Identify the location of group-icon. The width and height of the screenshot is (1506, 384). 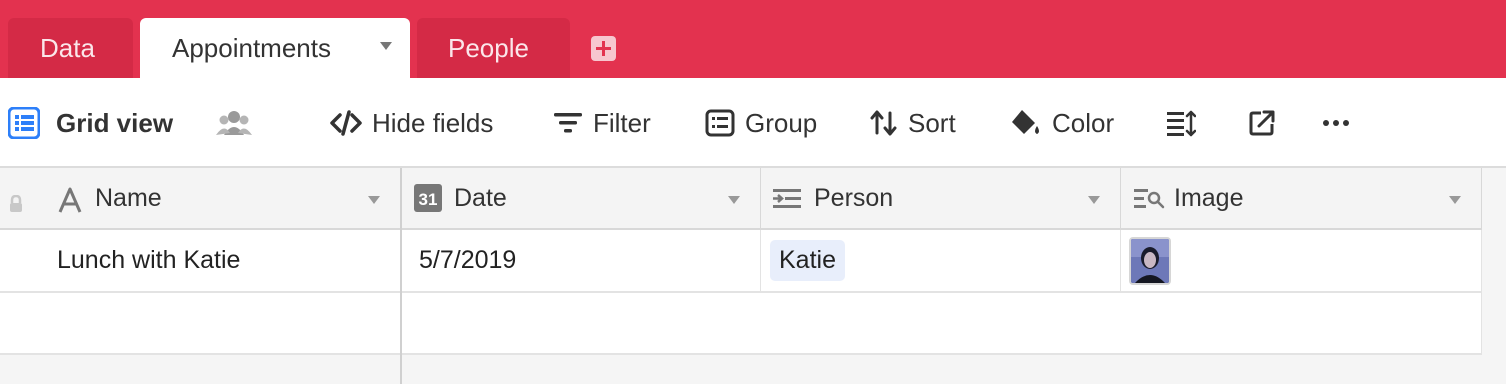
(720, 123).